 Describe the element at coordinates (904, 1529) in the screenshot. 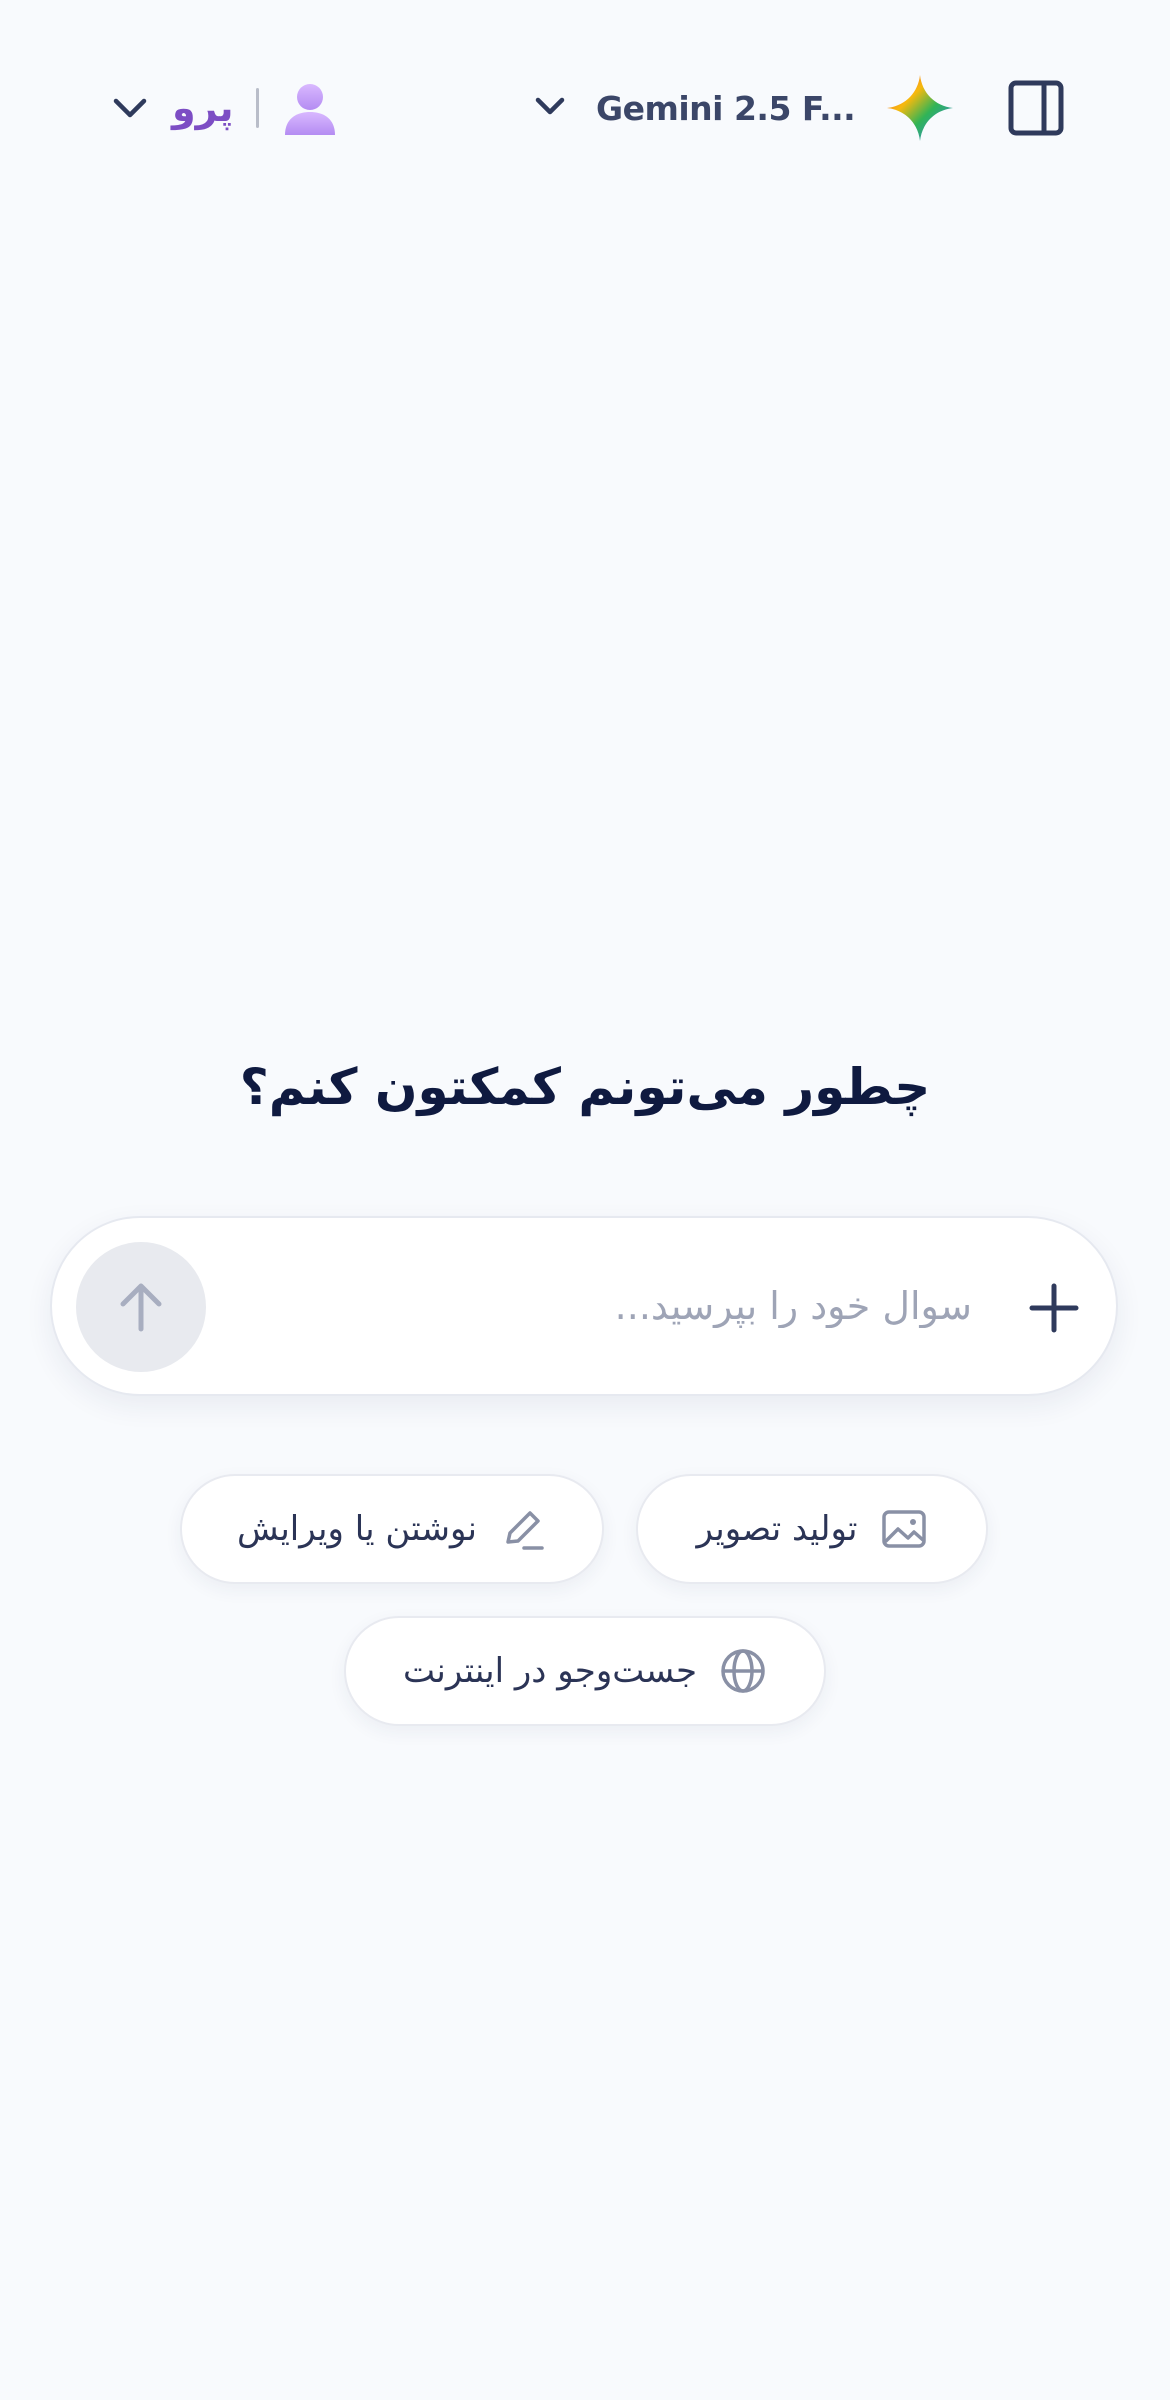

I see `image-icon` at that location.